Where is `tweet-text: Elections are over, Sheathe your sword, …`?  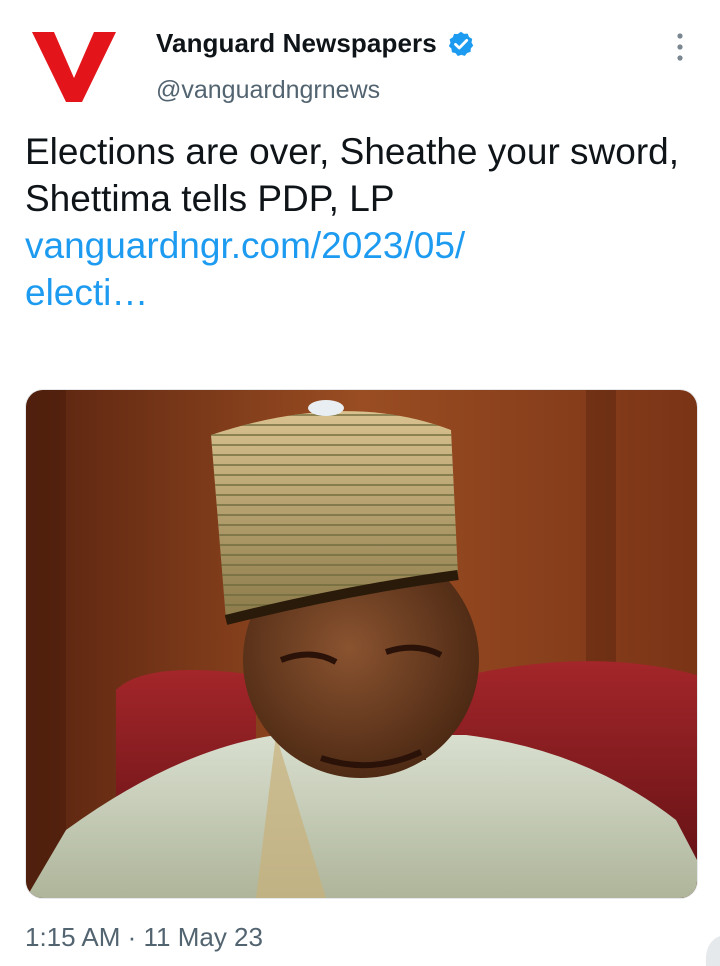 tweet-text: Elections are over, Sheathe your sword, … is located at coordinates (352, 175).